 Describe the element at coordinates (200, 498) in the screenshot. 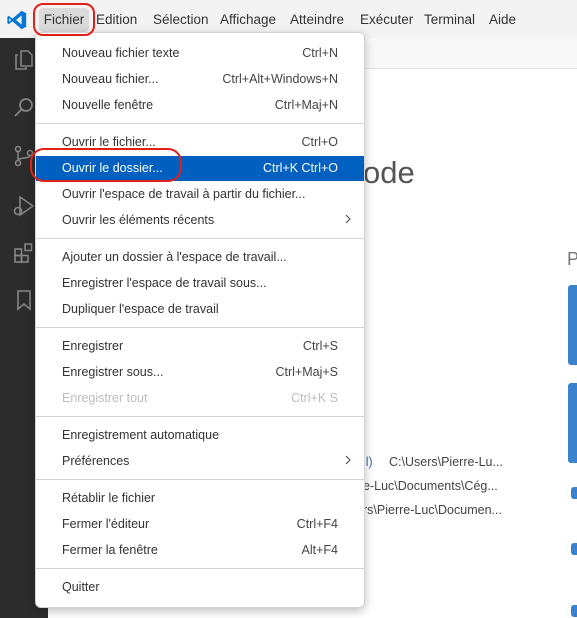

I see `menu-item-revert-file: Rétablir le fichier` at that location.